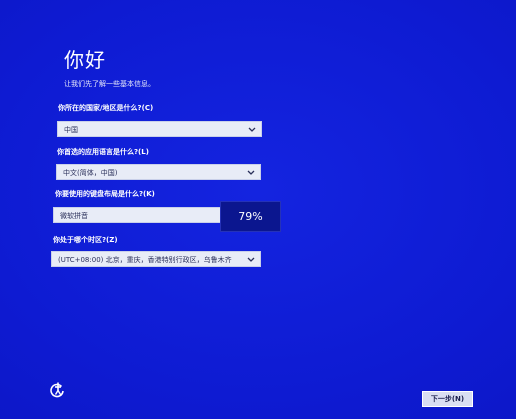 The image size is (516, 419). What do you see at coordinates (71, 130) in the screenshot?
I see `country-value: 中国` at bounding box center [71, 130].